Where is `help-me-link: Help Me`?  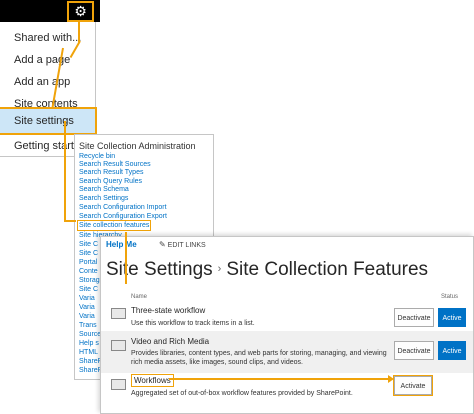
help-me-link: Help Me is located at coordinates (121, 244).